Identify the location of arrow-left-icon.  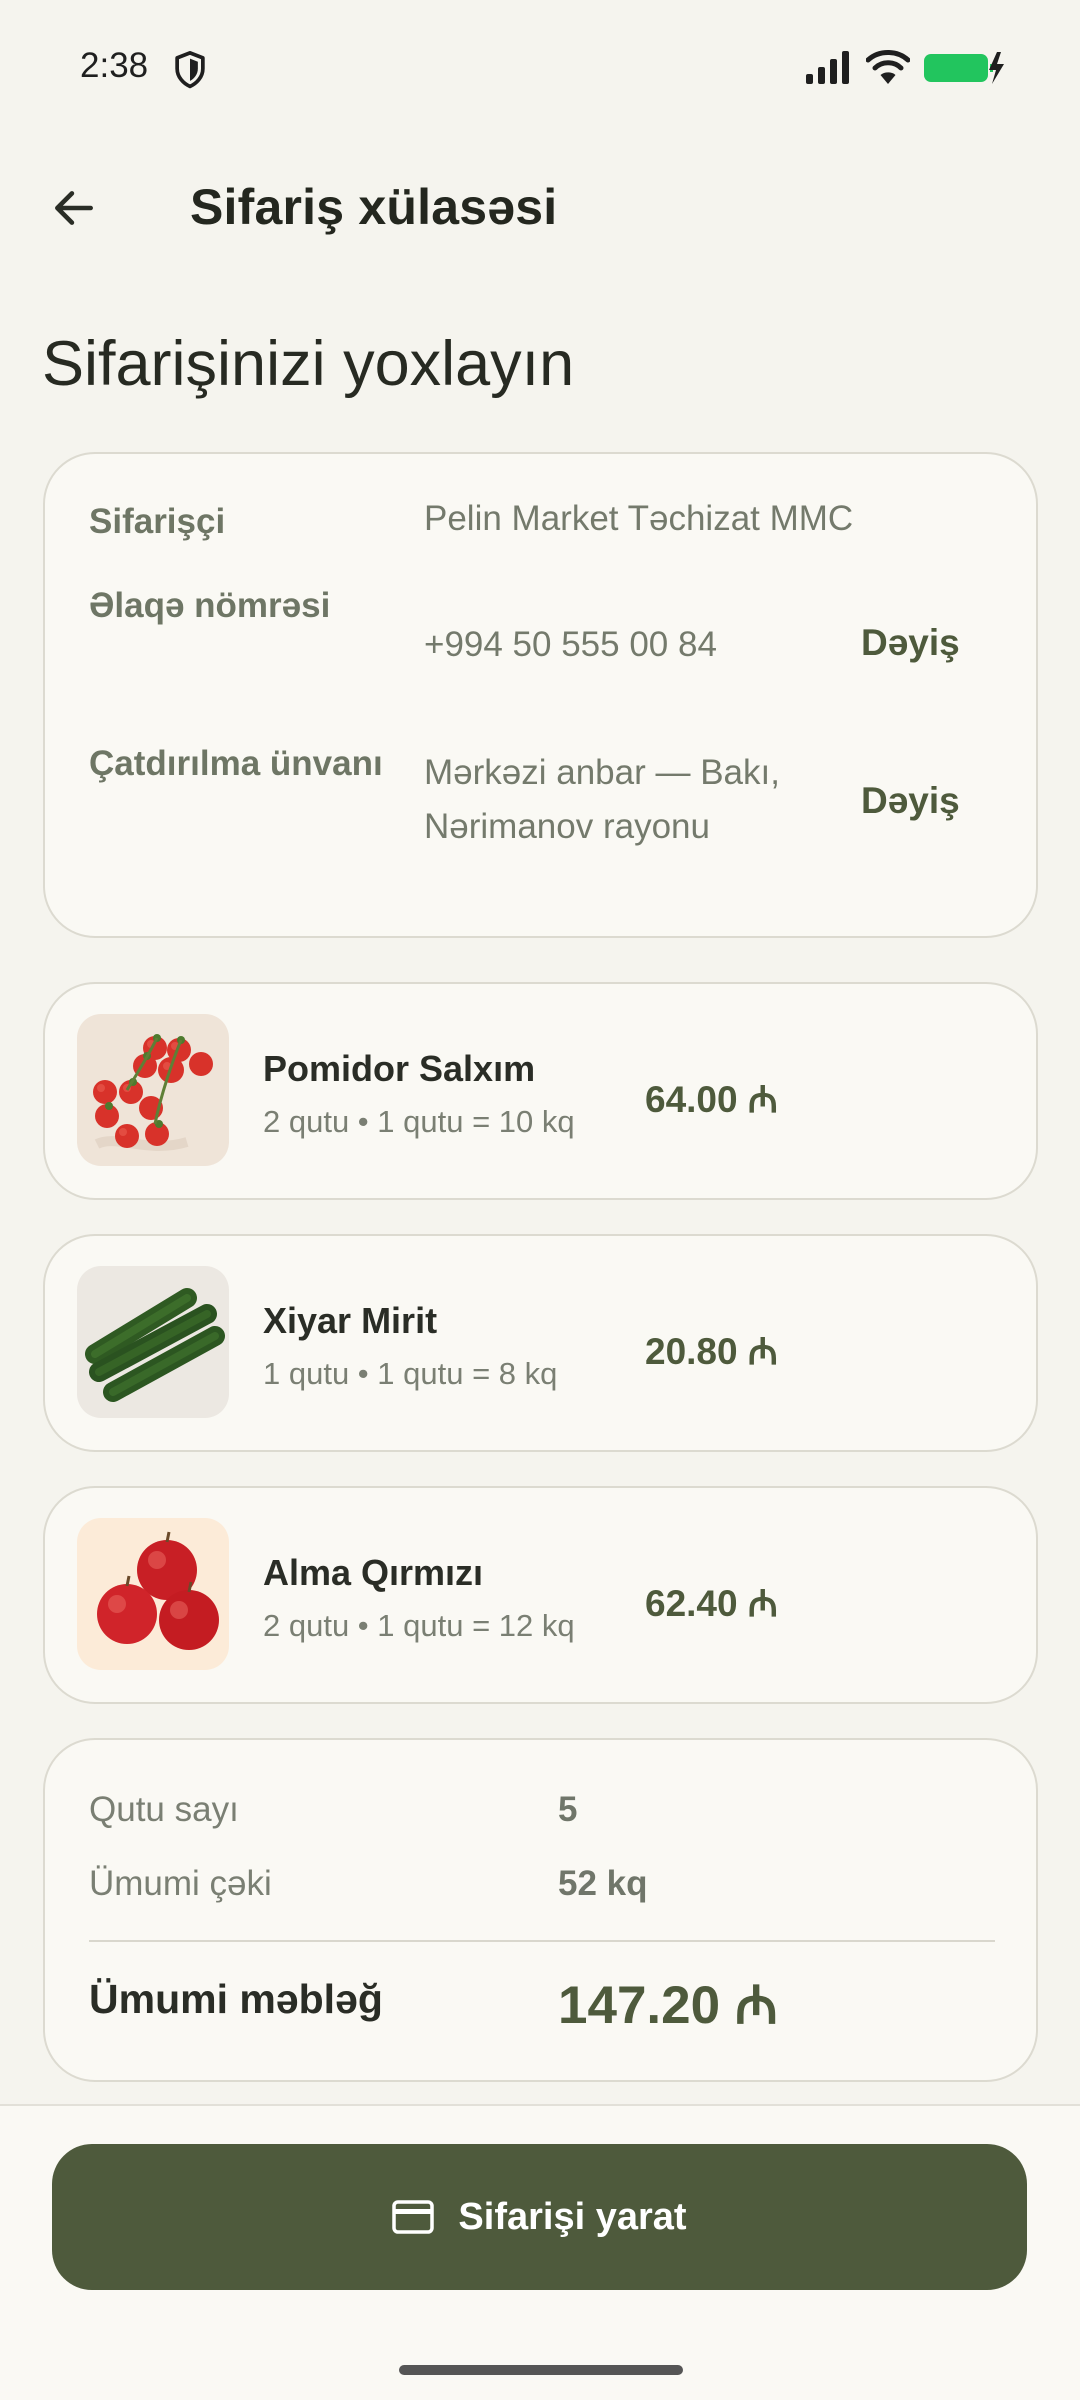
(74, 208).